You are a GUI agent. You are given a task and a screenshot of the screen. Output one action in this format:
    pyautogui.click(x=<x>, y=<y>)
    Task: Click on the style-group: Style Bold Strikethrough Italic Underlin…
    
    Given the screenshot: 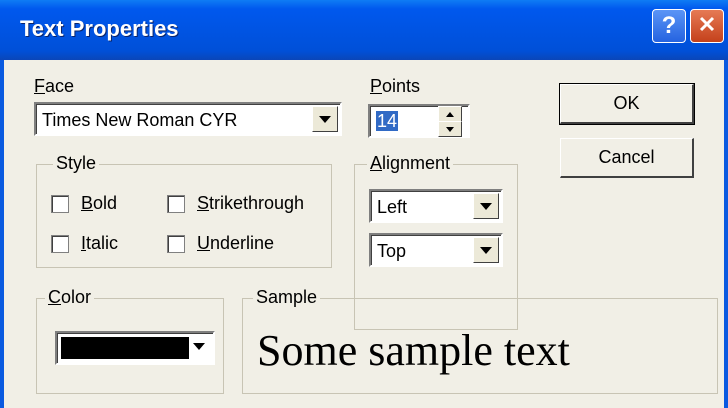 What is the action you would take?
    pyautogui.click(x=184, y=210)
    